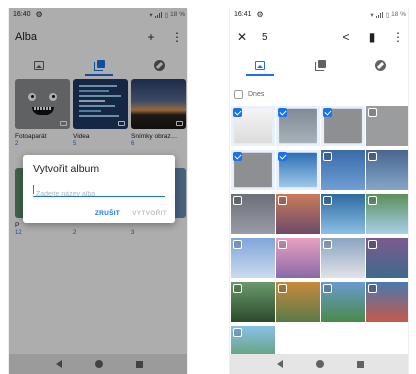 The height and width of the screenshot is (374, 416). What do you see at coordinates (372, 37) in the screenshot?
I see `delete-icon: ▮` at bounding box center [372, 37].